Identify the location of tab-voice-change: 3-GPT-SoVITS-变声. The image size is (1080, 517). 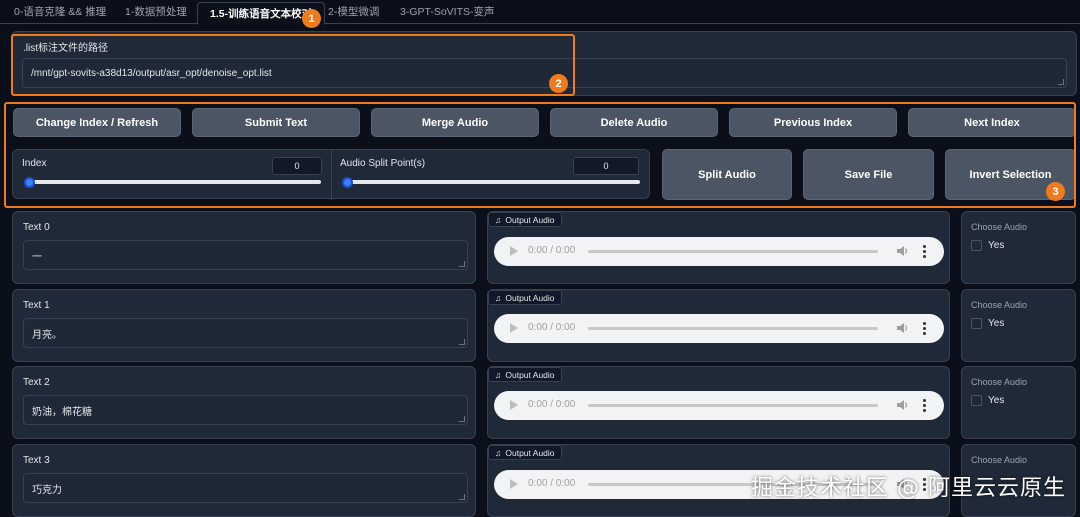
(447, 14).